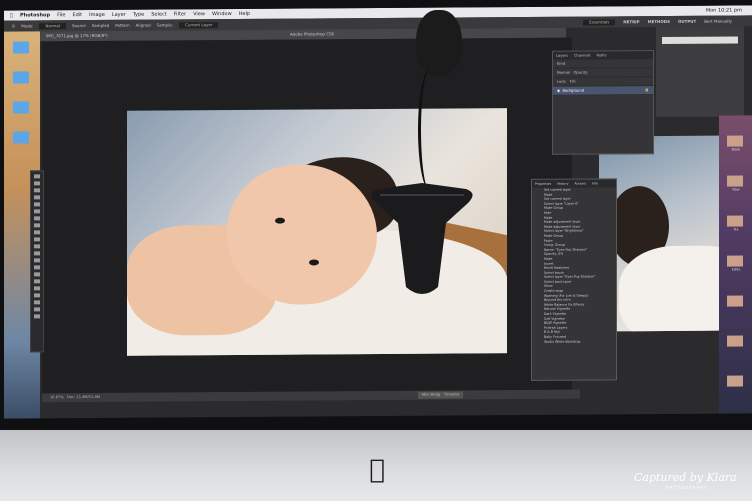  I want to click on sampled-radio: Sampled, so click(101, 25).